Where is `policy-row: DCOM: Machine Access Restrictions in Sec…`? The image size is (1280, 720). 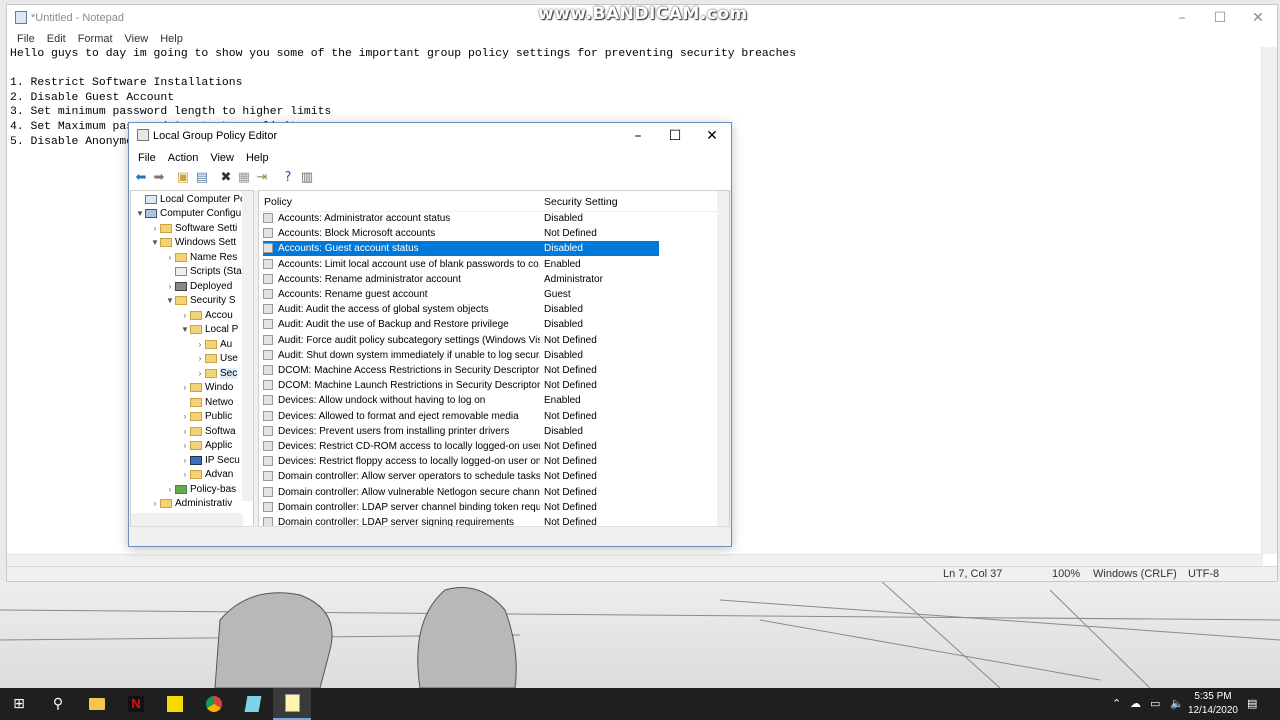 policy-row: DCOM: Machine Access Restrictions in Sec… is located at coordinates (461, 370).